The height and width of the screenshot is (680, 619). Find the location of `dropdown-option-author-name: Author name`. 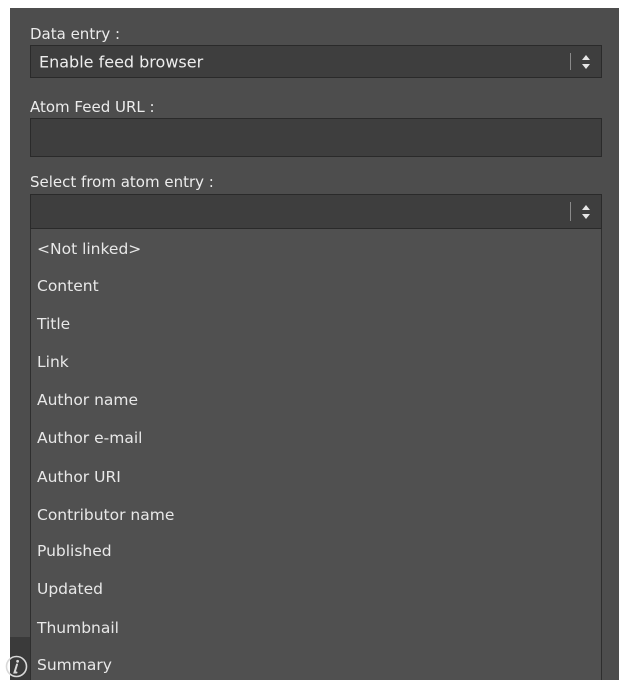

dropdown-option-author-name: Author name is located at coordinates (87, 400).